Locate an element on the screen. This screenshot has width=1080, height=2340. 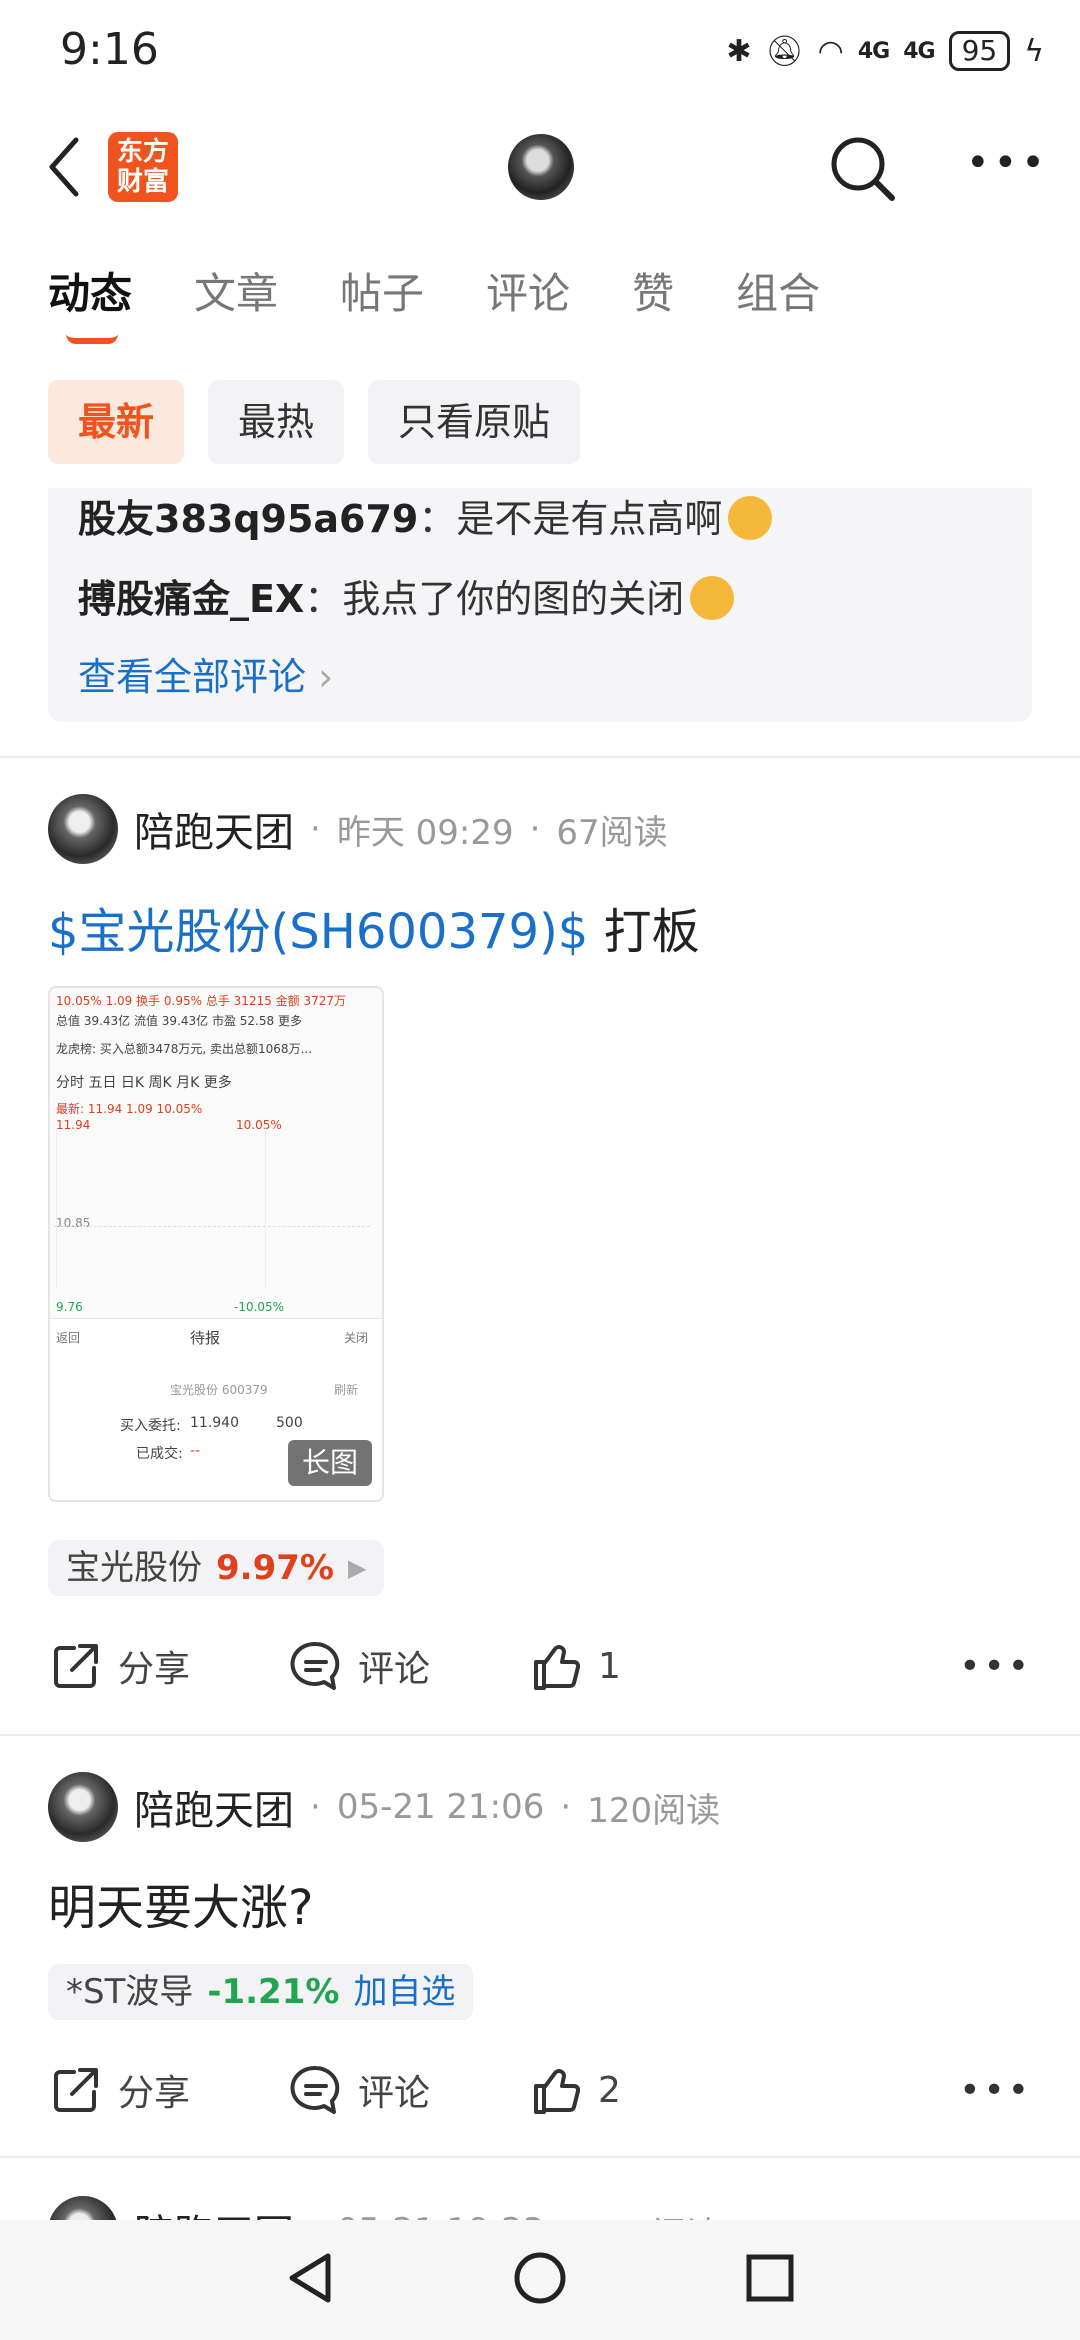
add-watchlist-button: 加自选 is located at coordinates (404, 1992).